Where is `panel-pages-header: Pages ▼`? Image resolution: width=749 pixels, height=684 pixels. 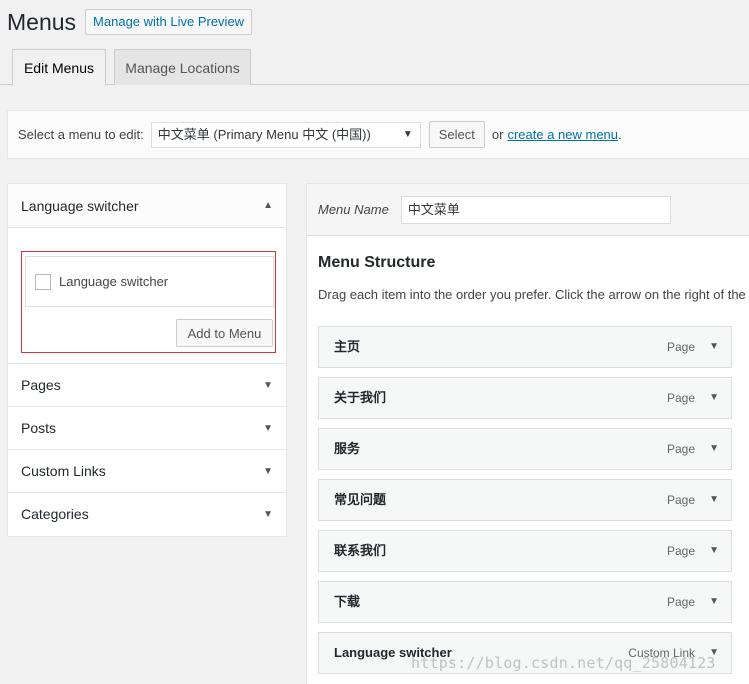
panel-pages-header: Pages ▼ is located at coordinates (147, 385).